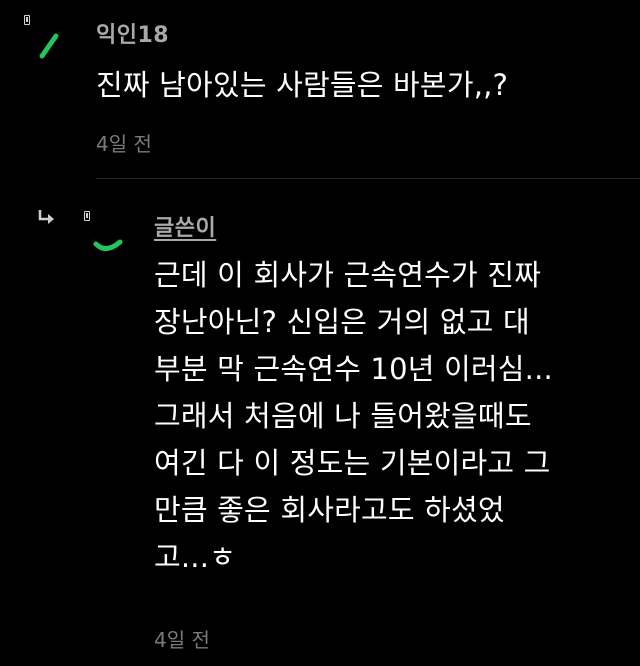 This screenshot has height=666, width=640. Describe the element at coordinates (185, 226) in the screenshot. I see `reply-author: 글쓴이` at that location.